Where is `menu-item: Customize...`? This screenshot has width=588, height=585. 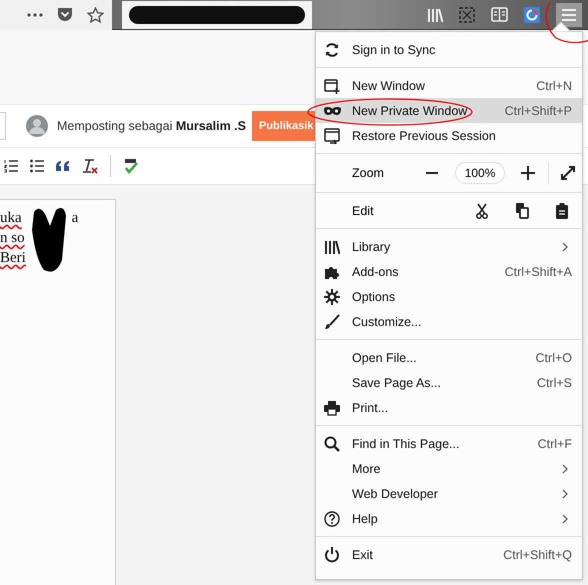 menu-item: Customize... is located at coordinates (449, 321).